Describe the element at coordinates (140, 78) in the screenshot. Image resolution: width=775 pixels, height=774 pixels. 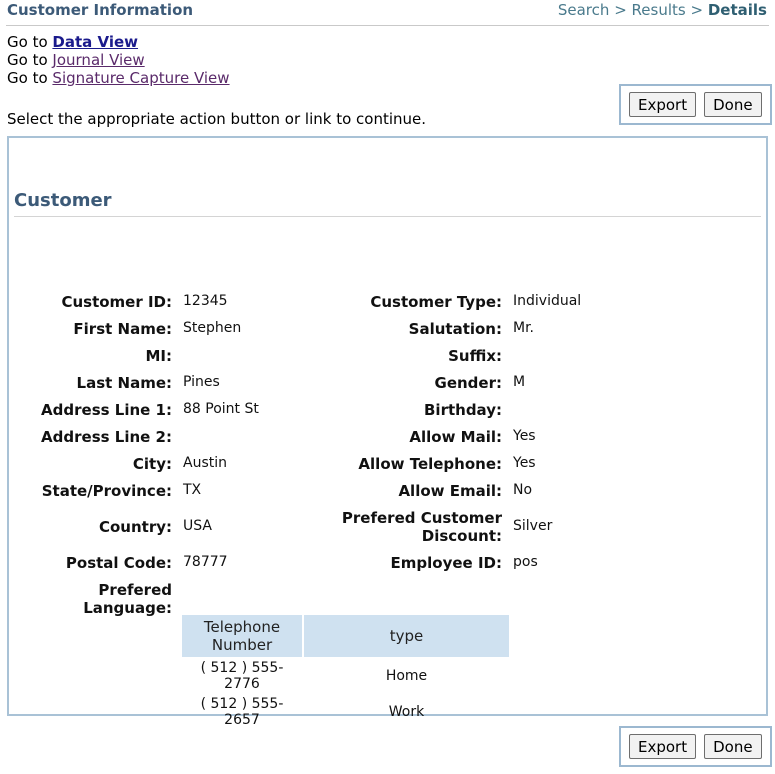
I see `signature-capture-view-link: Signature Capture View` at that location.